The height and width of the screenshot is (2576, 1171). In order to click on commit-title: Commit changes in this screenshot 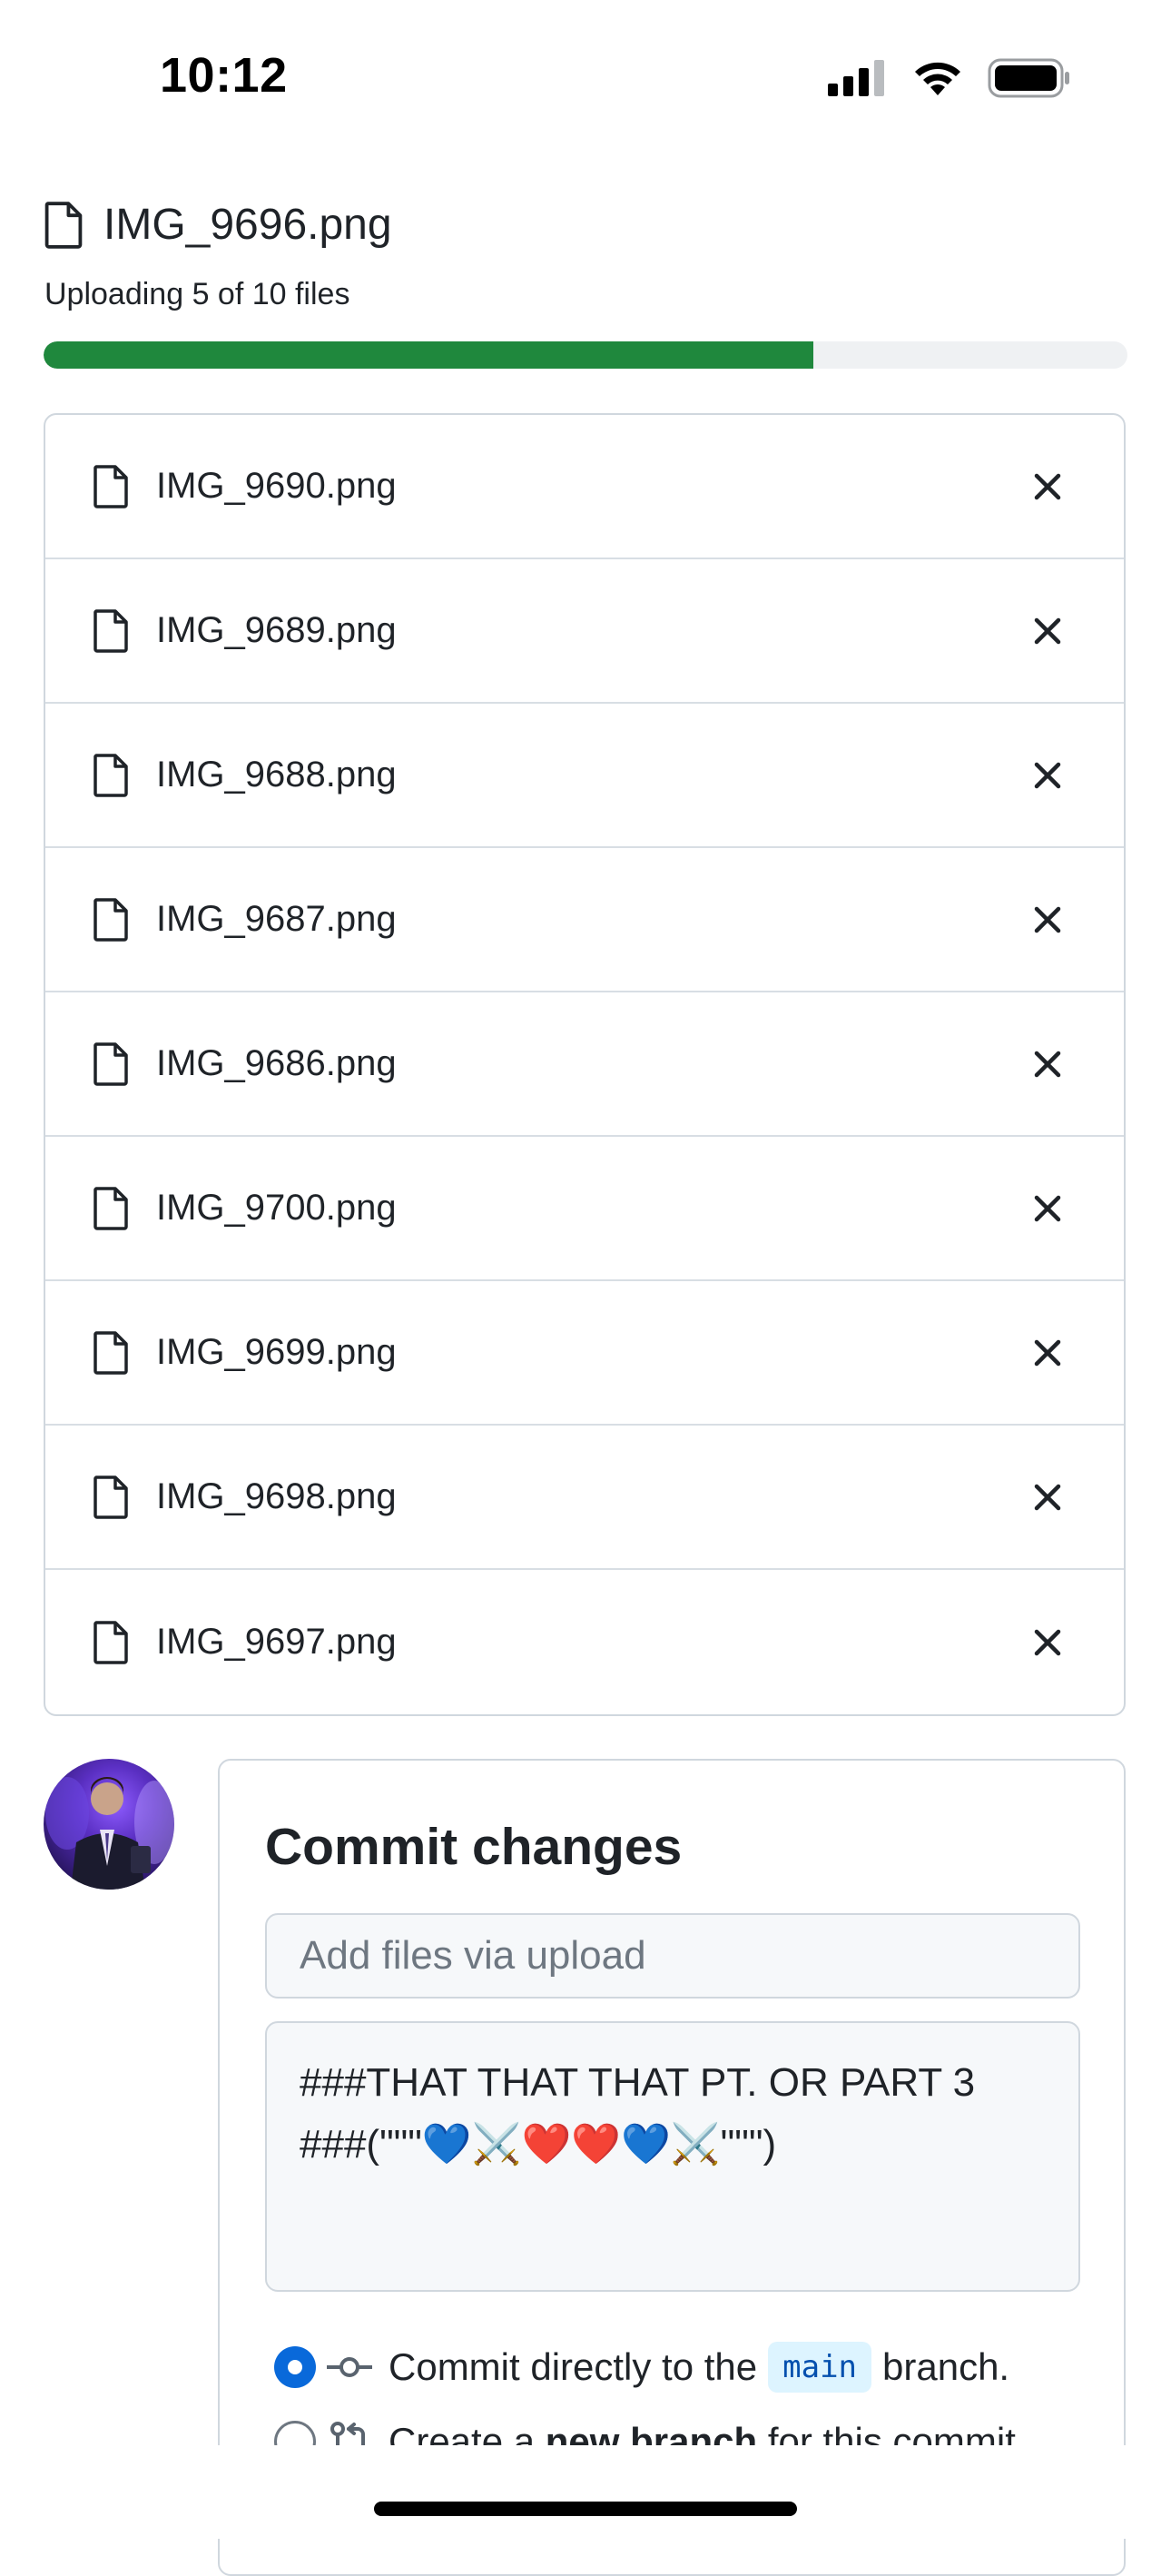, I will do `click(474, 1847)`.